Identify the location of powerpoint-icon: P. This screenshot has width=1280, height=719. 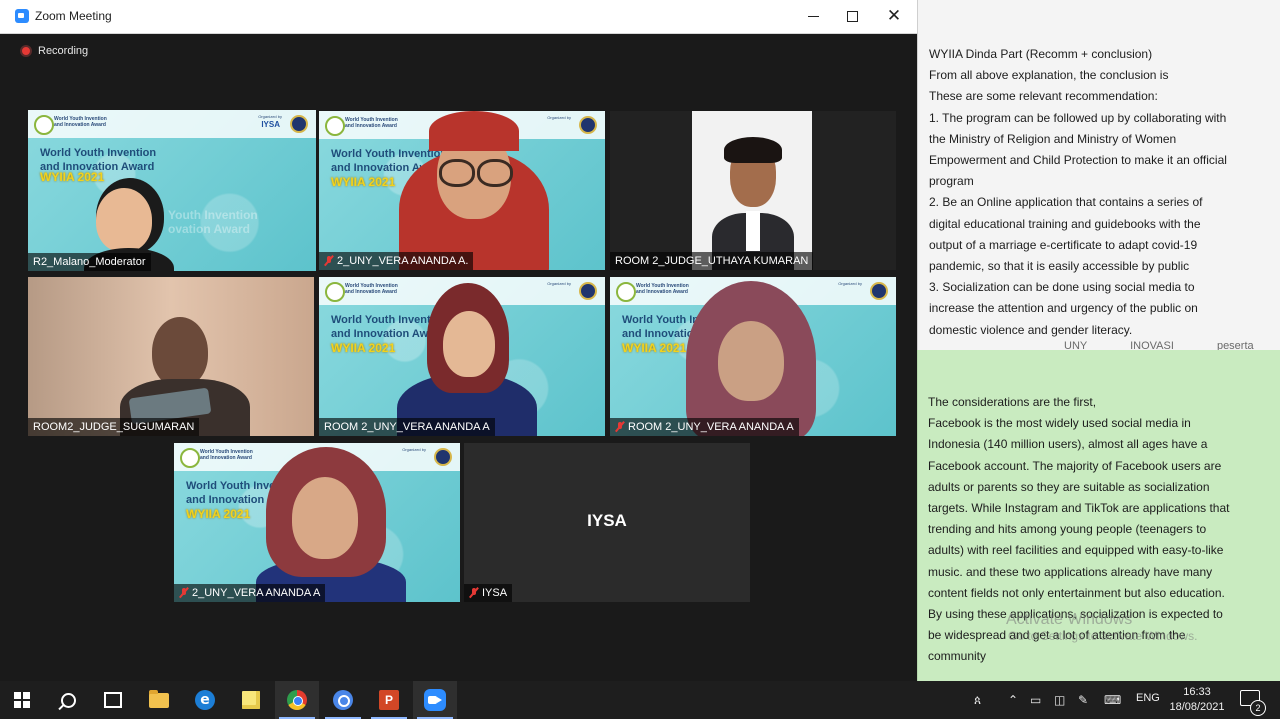
(389, 700).